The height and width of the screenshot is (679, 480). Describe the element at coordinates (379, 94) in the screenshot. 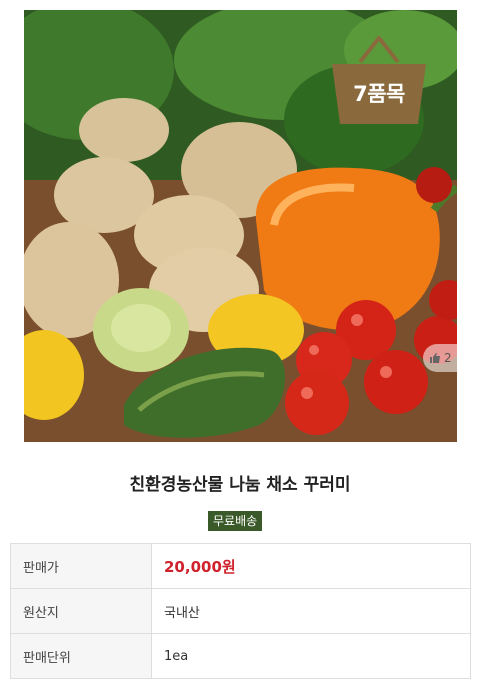

I see `item-count-label: 7품목` at that location.